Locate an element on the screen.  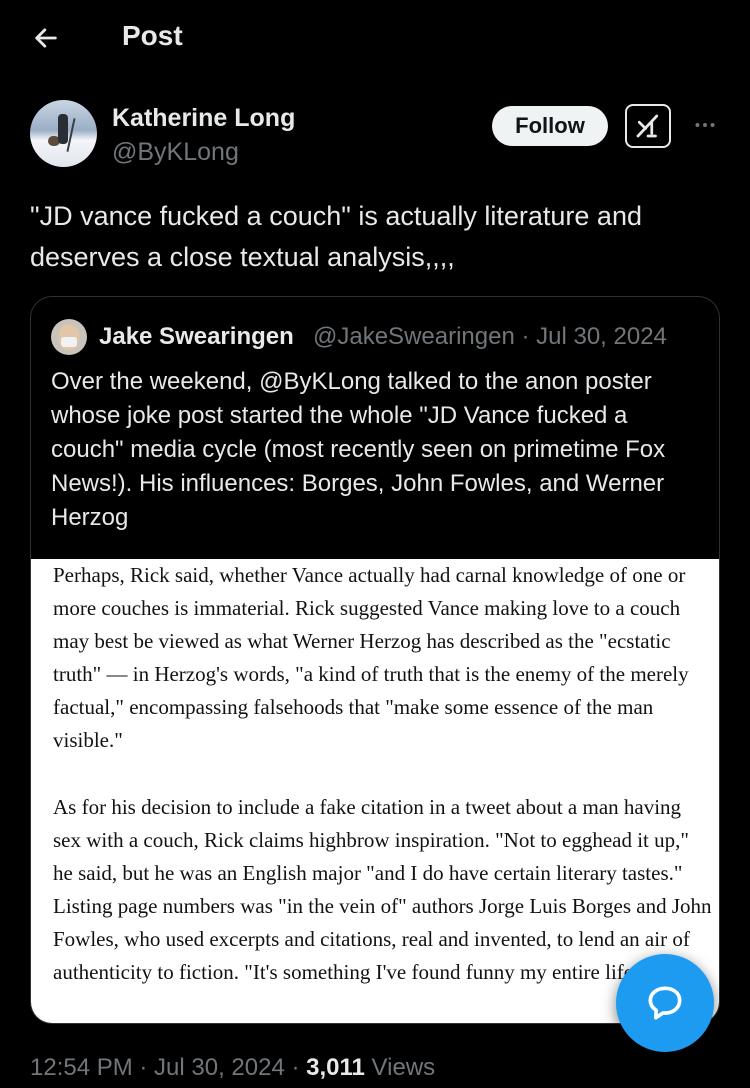
author-handle: @ByKLong is located at coordinates (175, 152).